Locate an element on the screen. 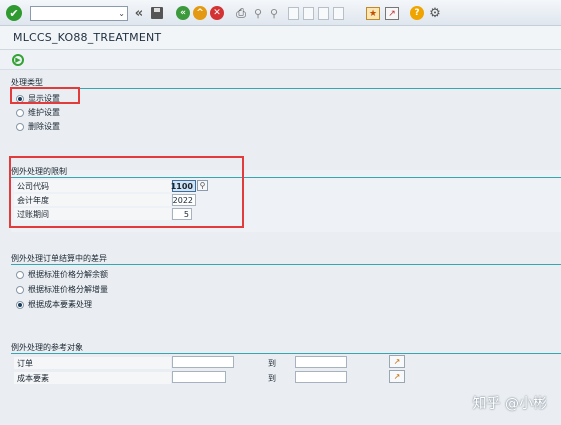  cost-element-label: 成本要素 is located at coordinates (33, 378).